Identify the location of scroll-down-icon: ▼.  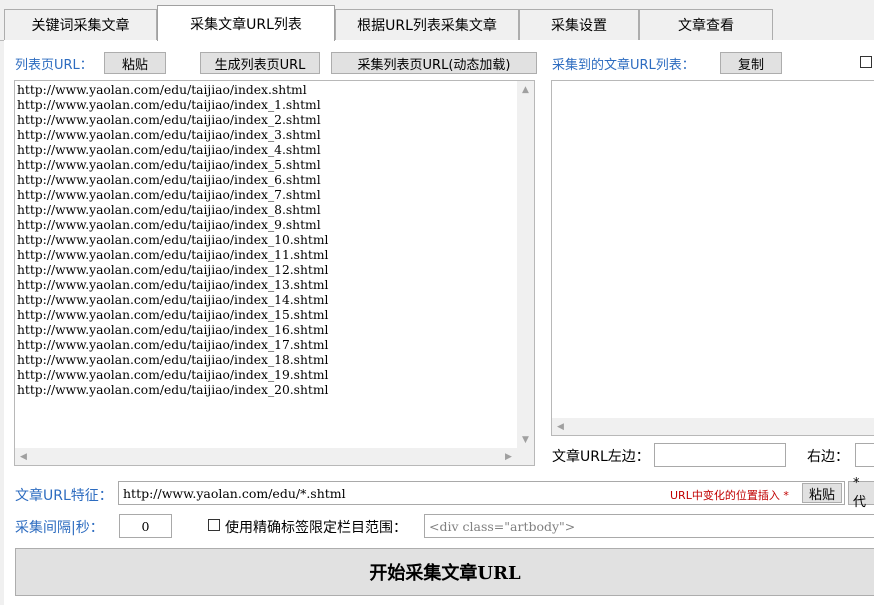
(525, 439).